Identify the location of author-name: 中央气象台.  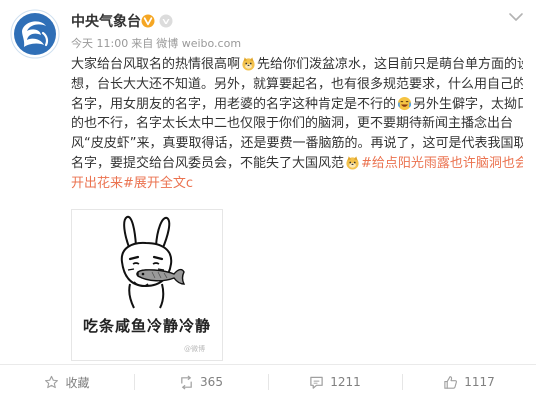
(106, 22).